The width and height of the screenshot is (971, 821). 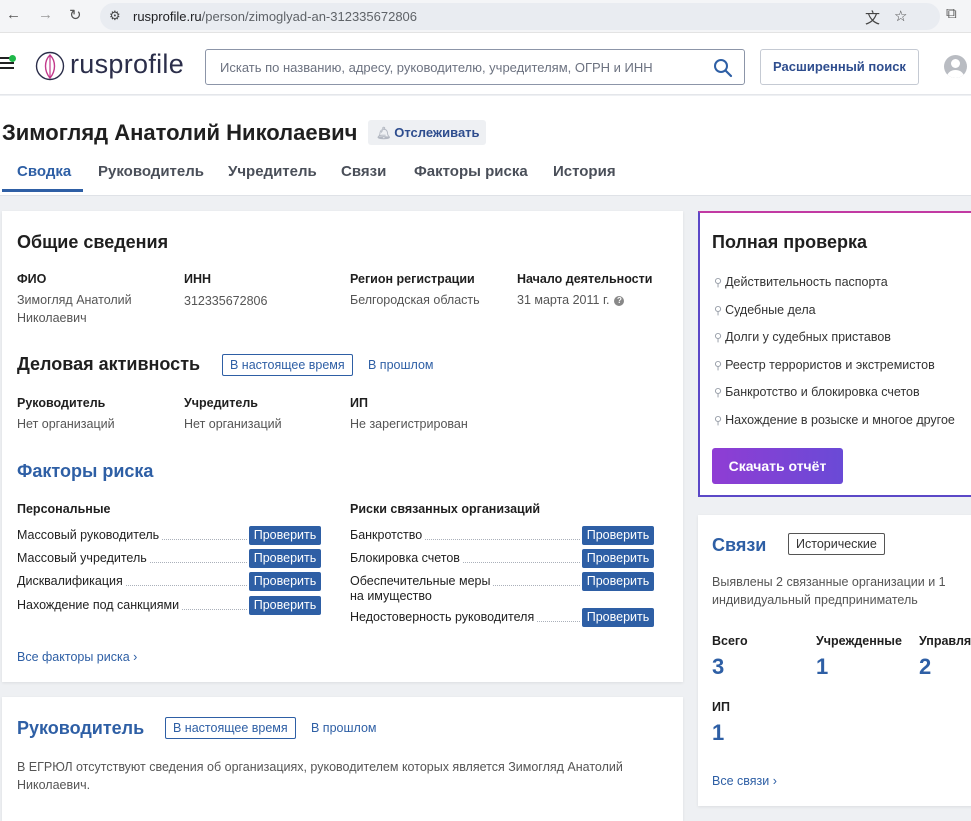 I want to click on director-card-title: Руководитель, so click(x=80, y=728).